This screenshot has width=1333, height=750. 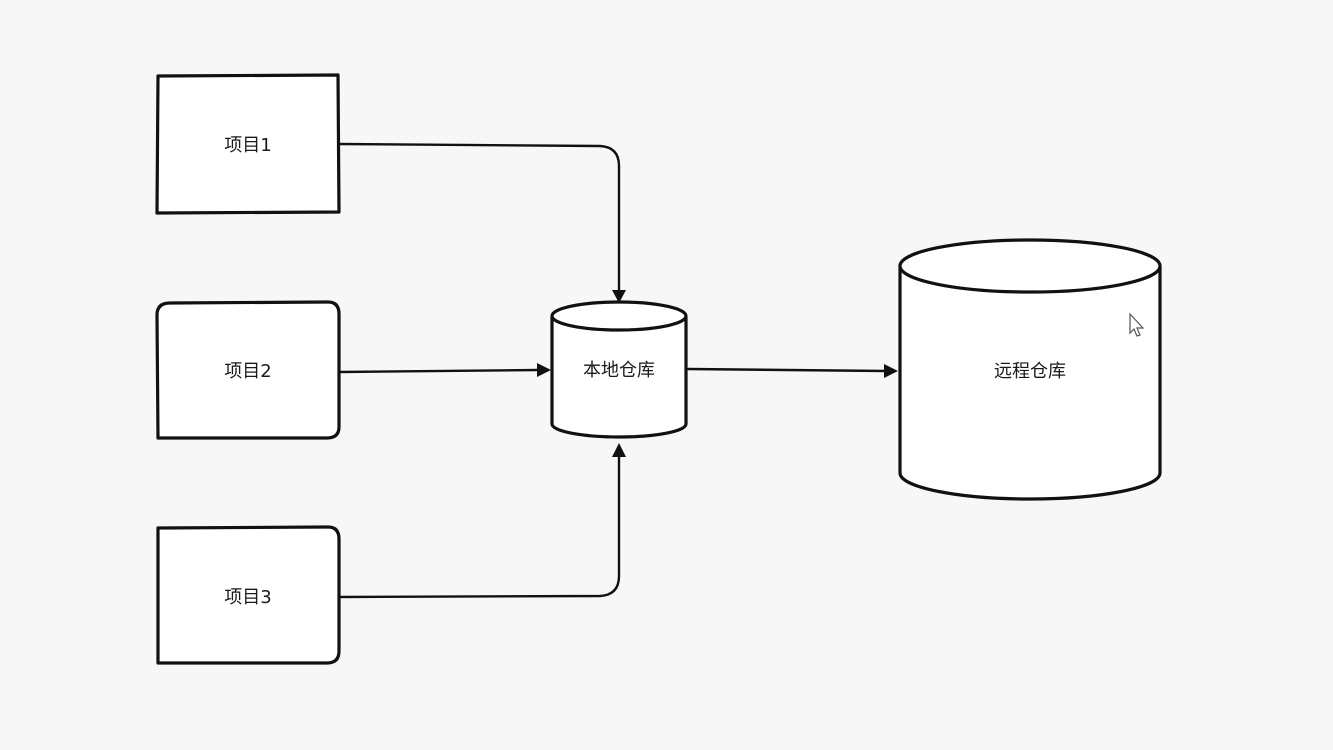 I want to click on node-p2-label: 项目2, so click(x=247, y=371).